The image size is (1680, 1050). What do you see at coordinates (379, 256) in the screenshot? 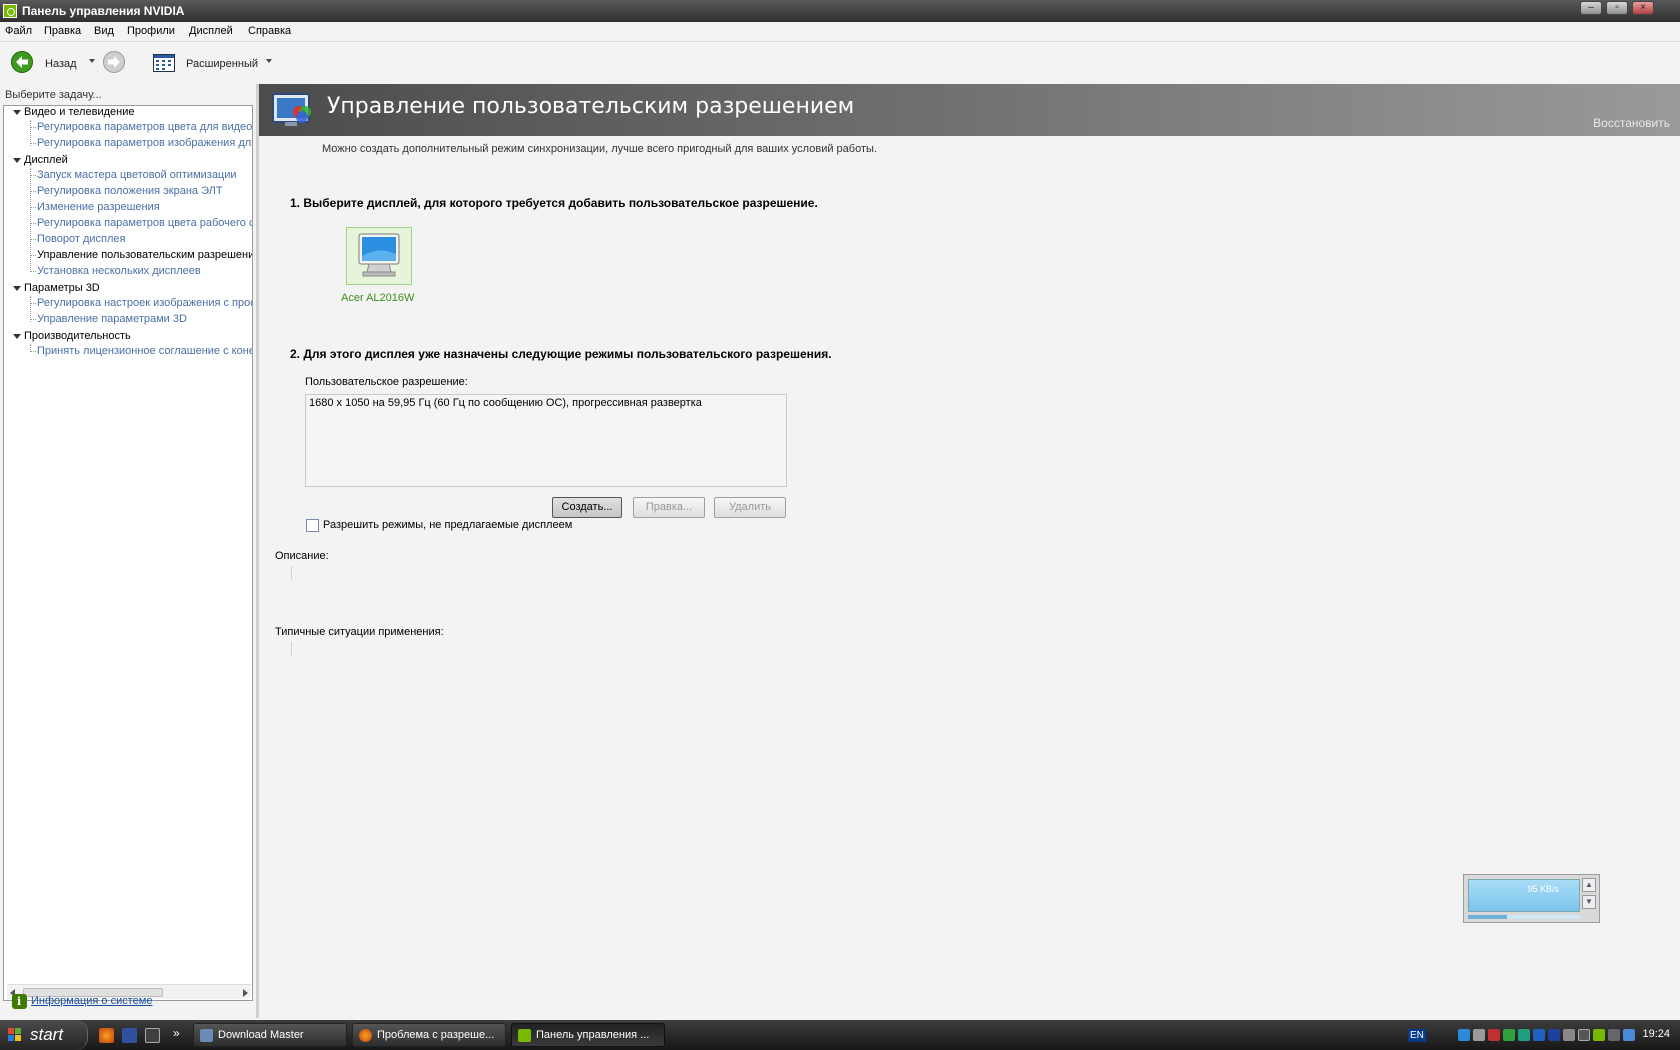
I see `display-tile` at bounding box center [379, 256].